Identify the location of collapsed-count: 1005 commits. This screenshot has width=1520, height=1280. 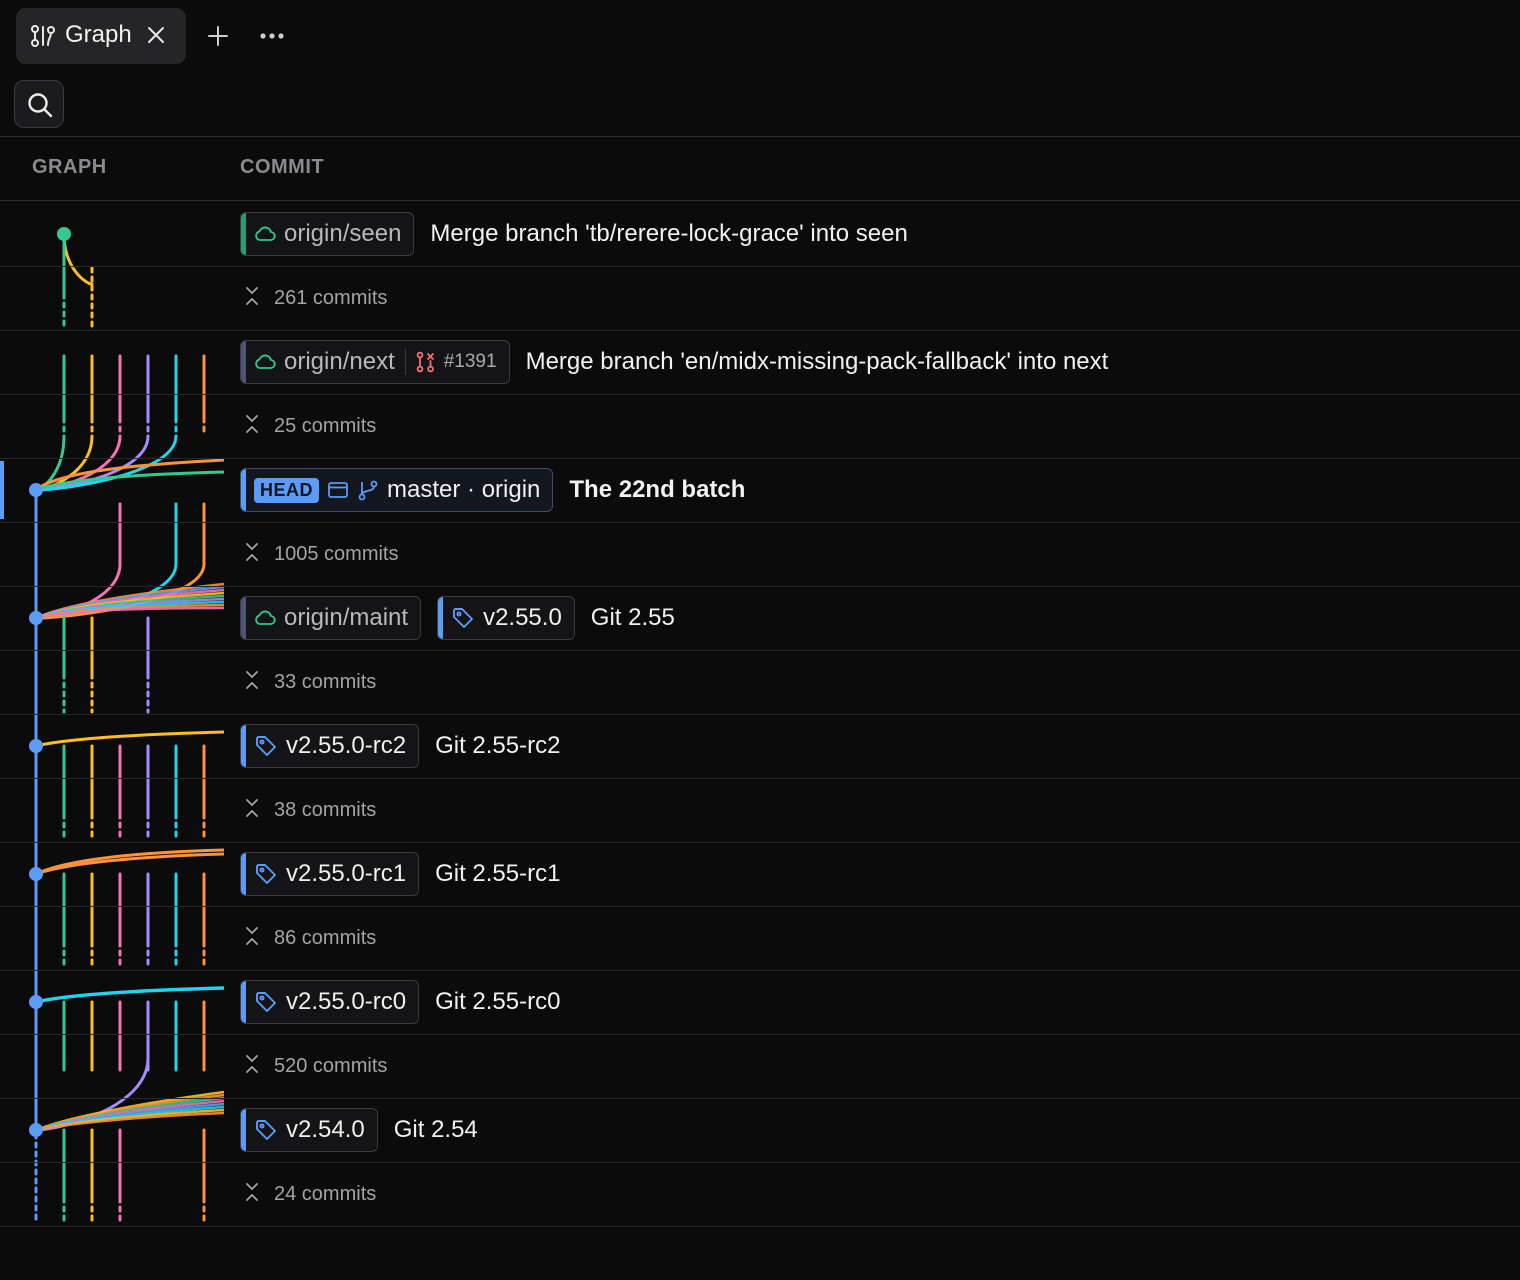
(336, 553).